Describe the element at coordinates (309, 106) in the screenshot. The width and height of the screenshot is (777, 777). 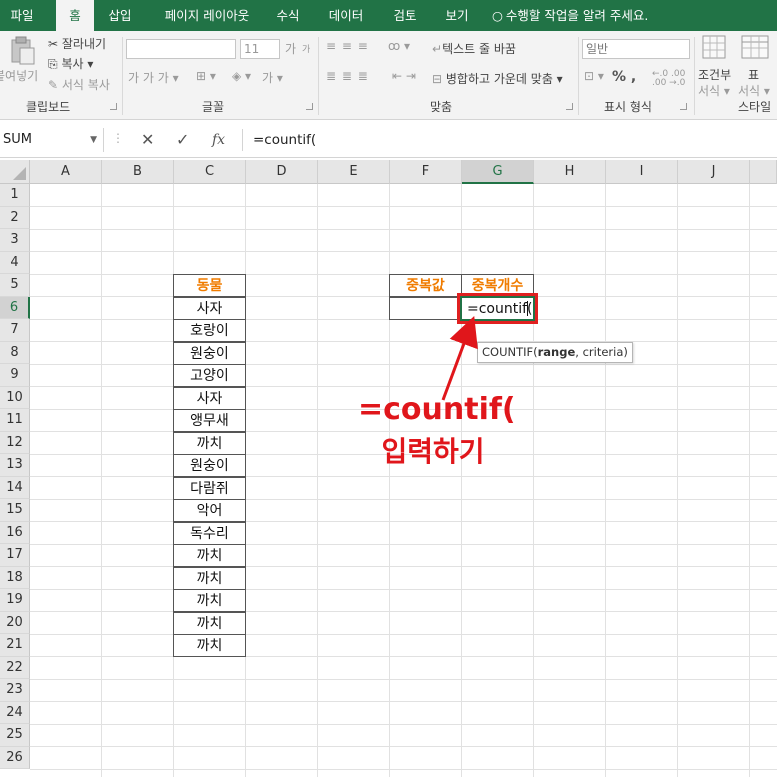
I see `font-launcher` at that location.